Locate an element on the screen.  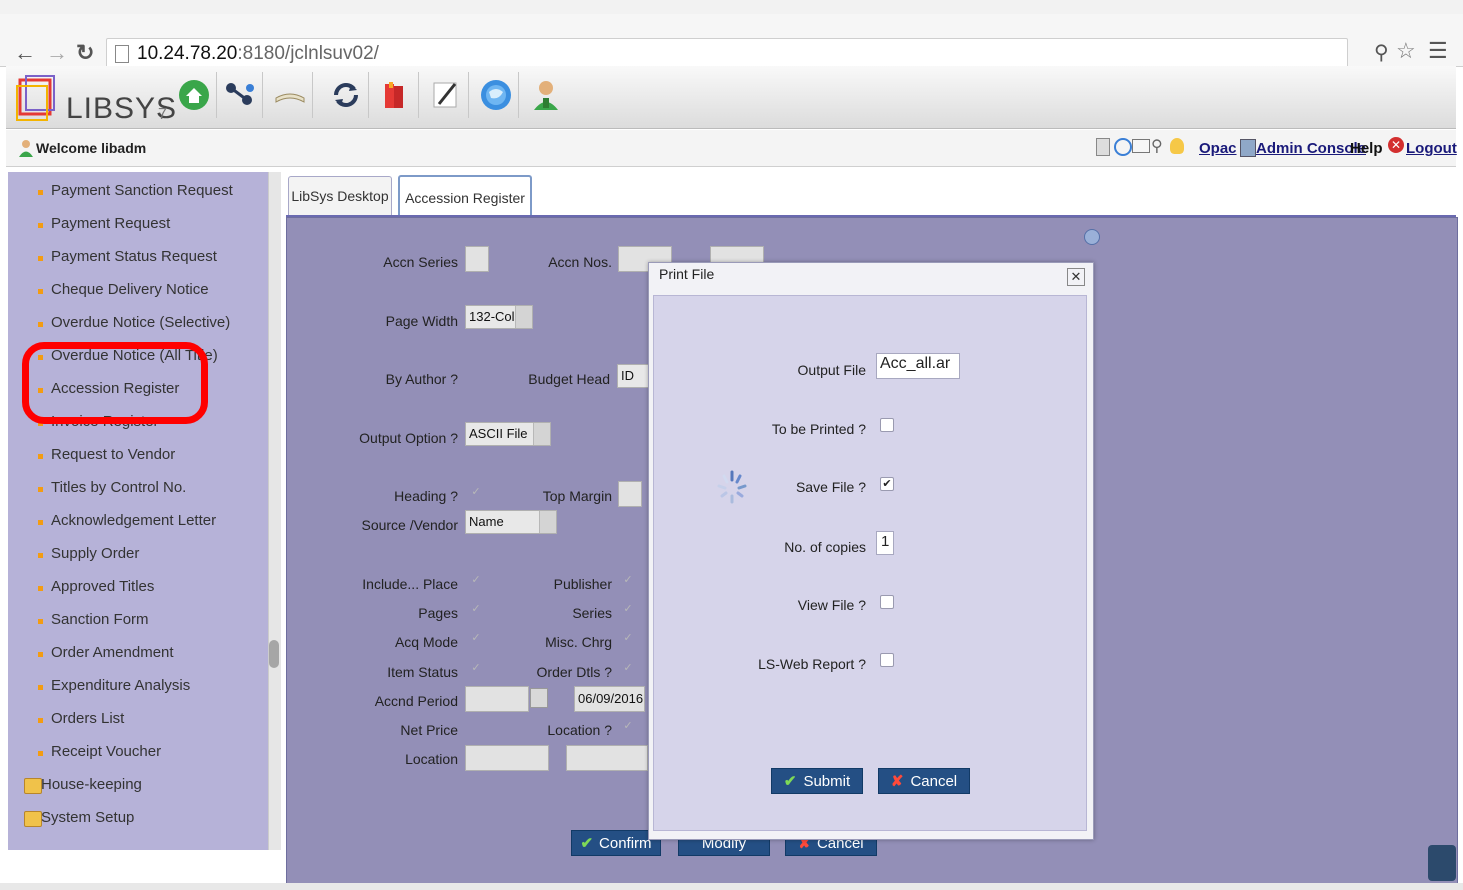
help-icon is located at coordinates (1092, 237).